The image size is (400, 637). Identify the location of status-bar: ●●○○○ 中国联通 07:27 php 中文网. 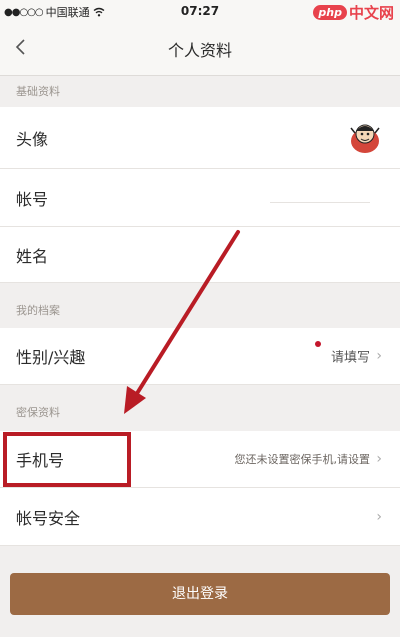
(200, 11).